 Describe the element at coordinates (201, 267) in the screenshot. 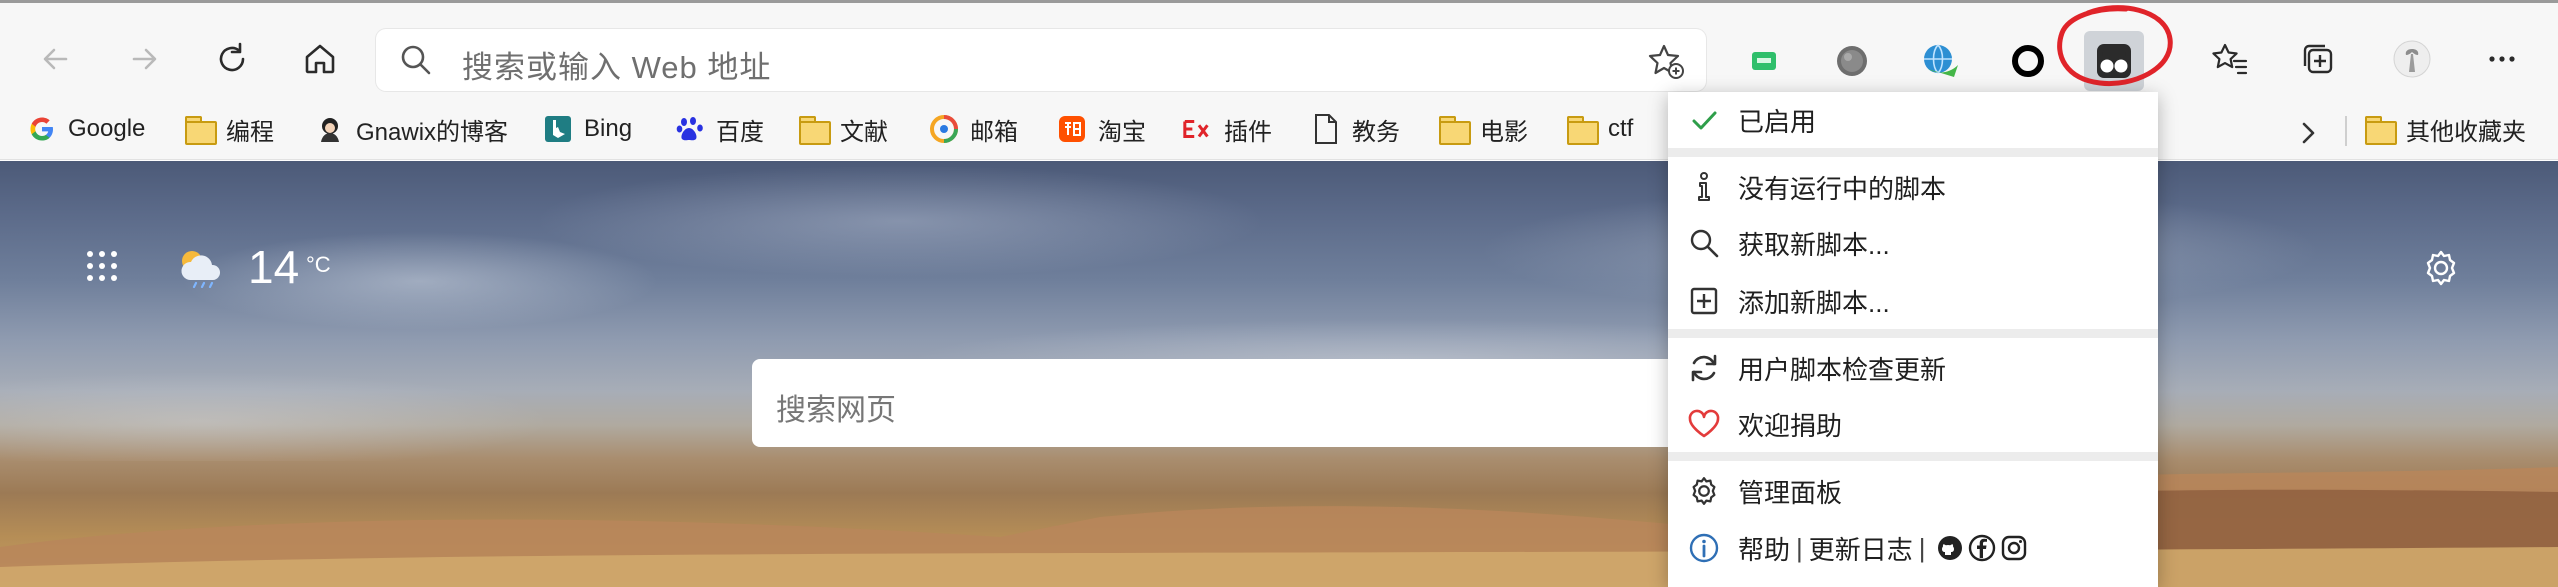

I see `partly-cloudy-rain-icon` at that location.